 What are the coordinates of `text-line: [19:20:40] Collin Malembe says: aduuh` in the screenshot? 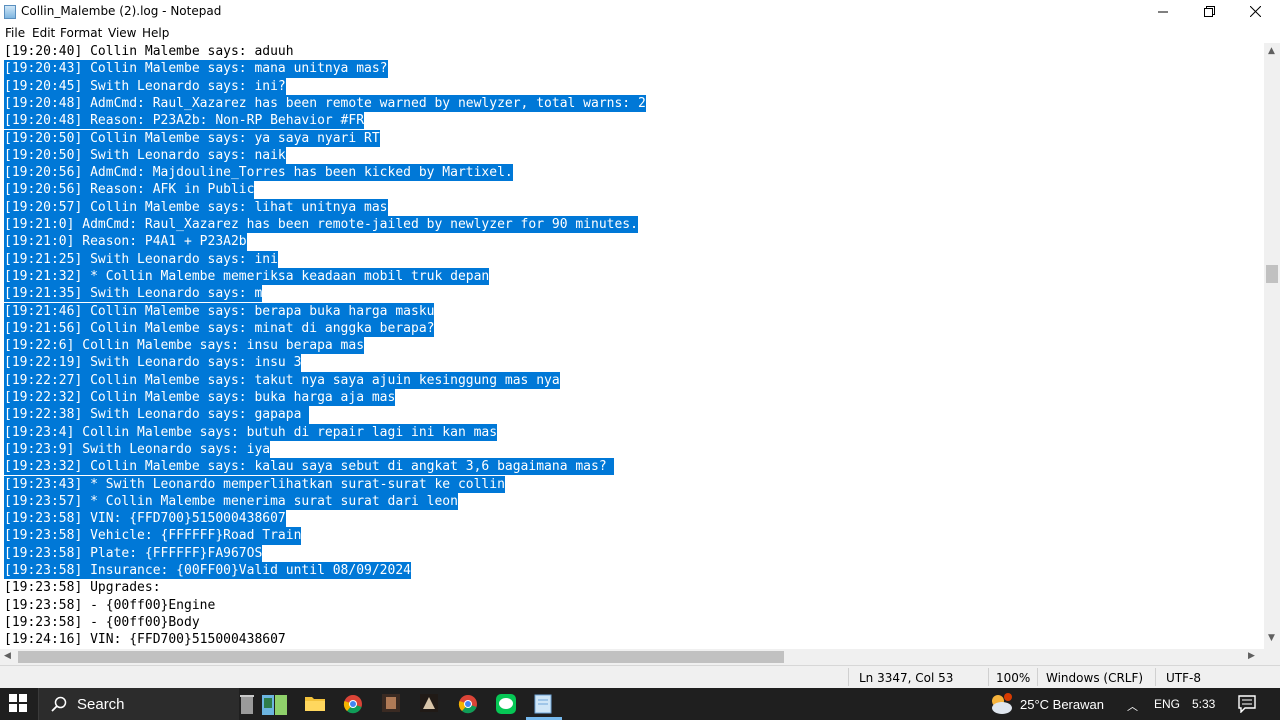 It's located at (149, 51).